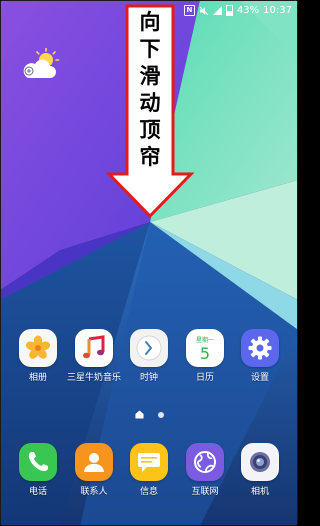 Image resolution: width=320 pixels, height=526 pixels. I want to click on message-icon, so click(149, 462).